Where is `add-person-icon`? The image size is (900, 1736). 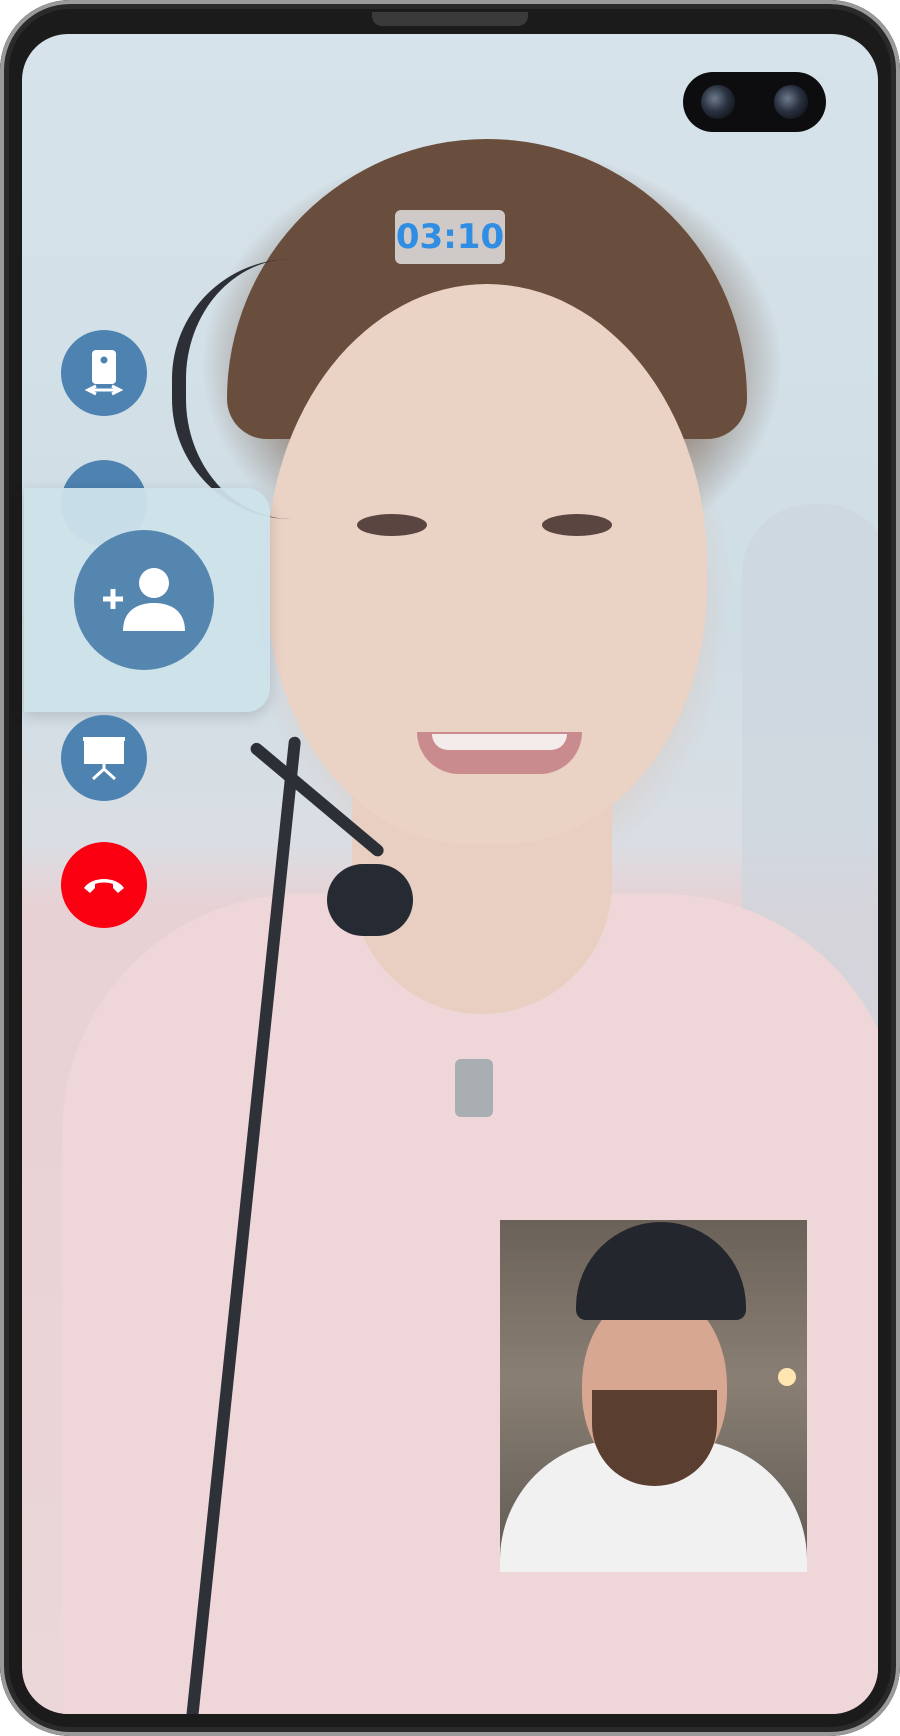
add-person-icon is located at coordinates (144, 599).